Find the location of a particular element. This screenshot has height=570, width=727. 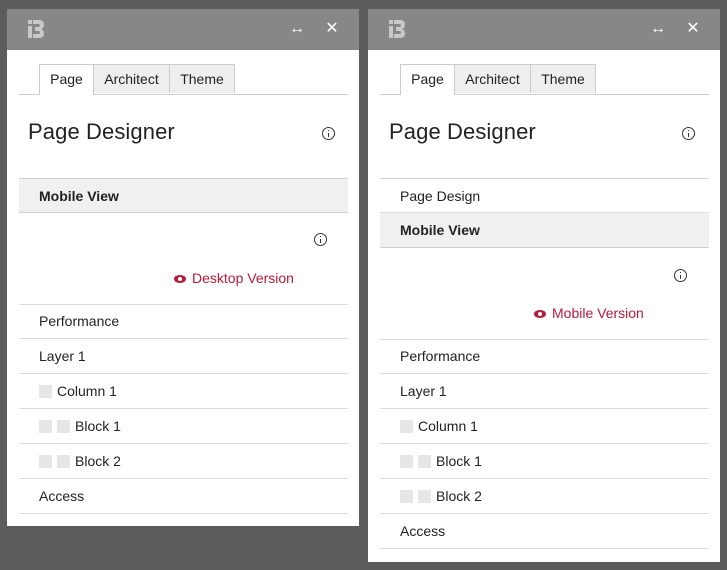

mobile-view-content: Desktop Version is located at coordinates (183, 259).